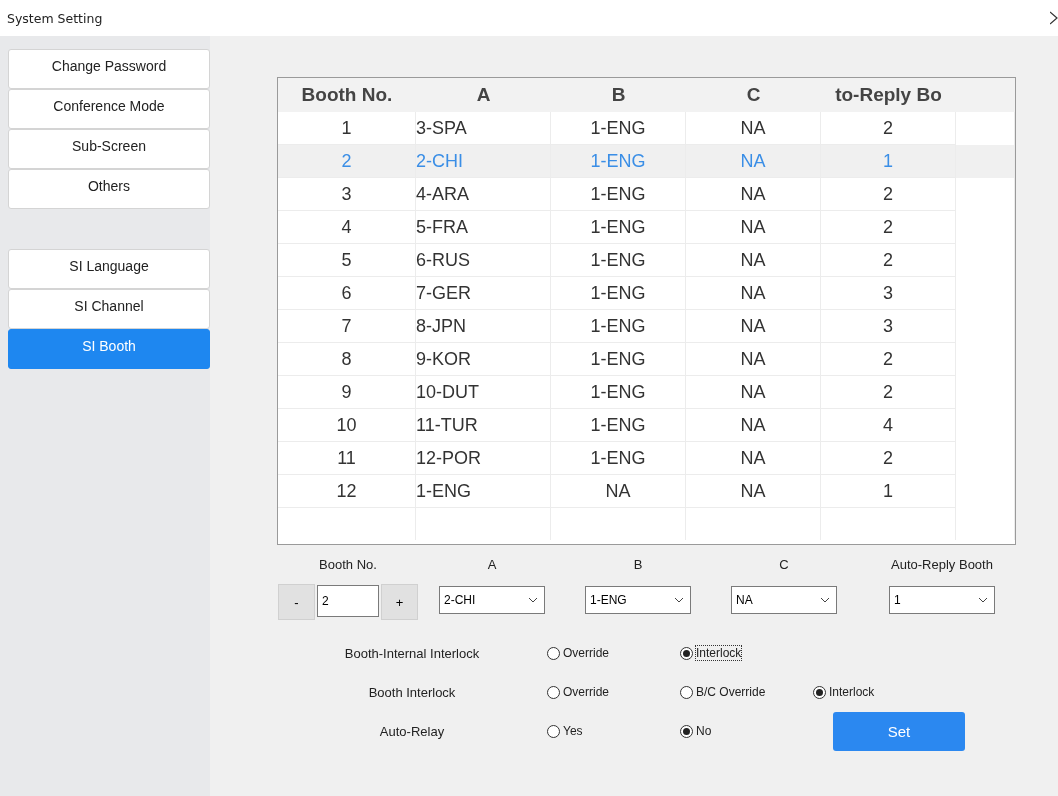  Describe the element at coordinates (942, 564) in the screenshot. I see `field-label: Auto-Reply Booth` at that location.